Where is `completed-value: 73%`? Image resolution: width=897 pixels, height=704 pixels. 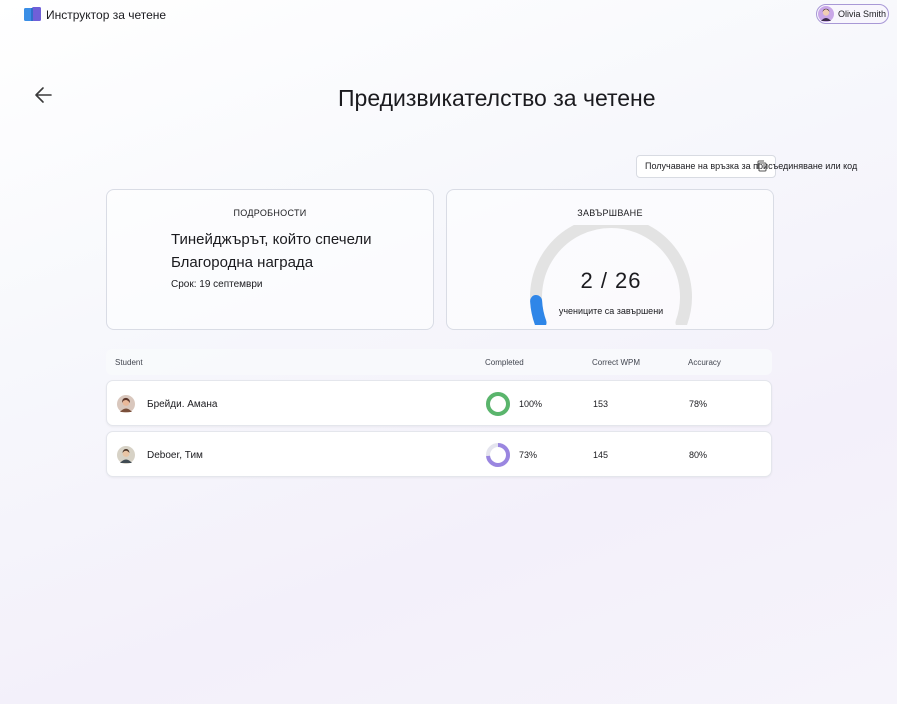 completed-value: 73% is located at coordinates (528, 455).